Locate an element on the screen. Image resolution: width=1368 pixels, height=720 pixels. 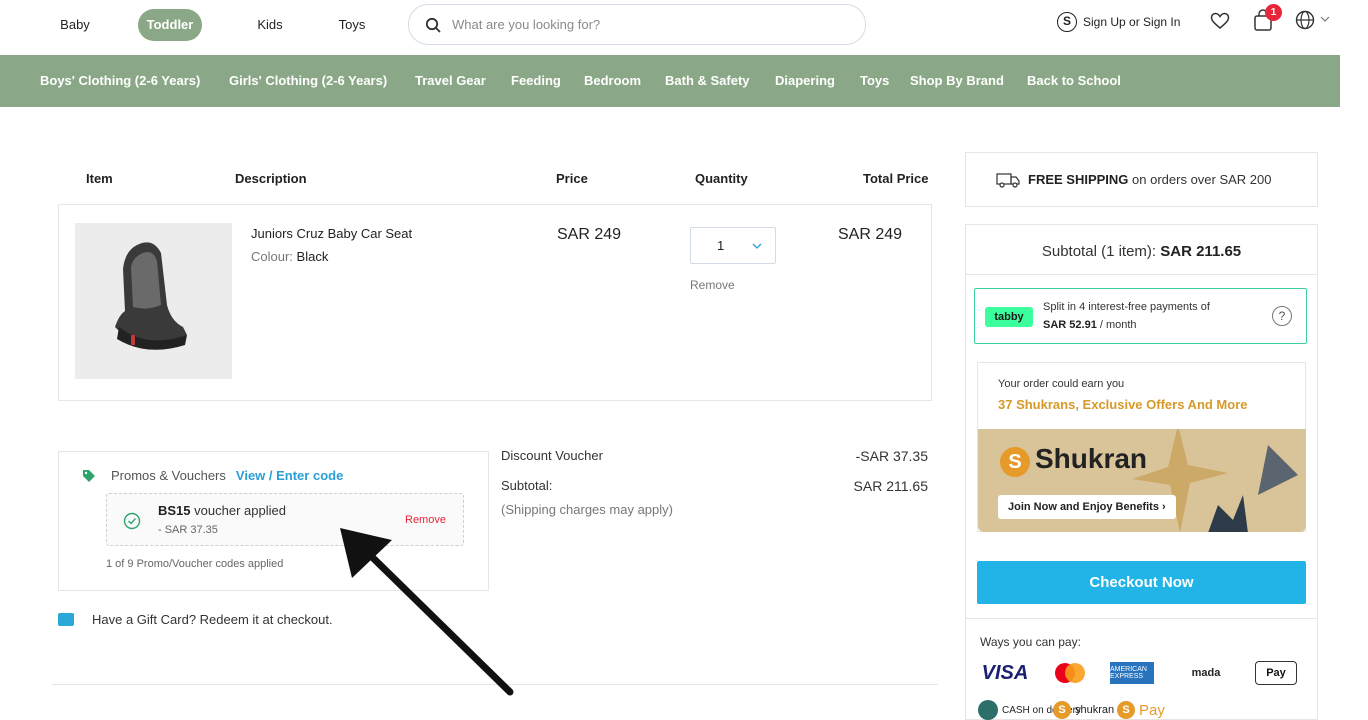
discount-value: -SAR 37.35 is located at coordinates (891, 456).